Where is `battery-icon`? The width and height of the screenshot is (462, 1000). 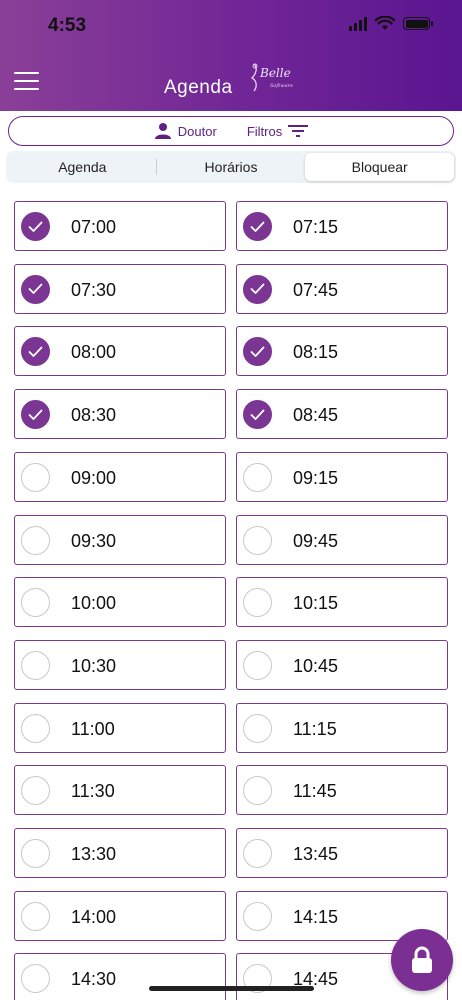
battery-icon is located at coordinates (418, 23).